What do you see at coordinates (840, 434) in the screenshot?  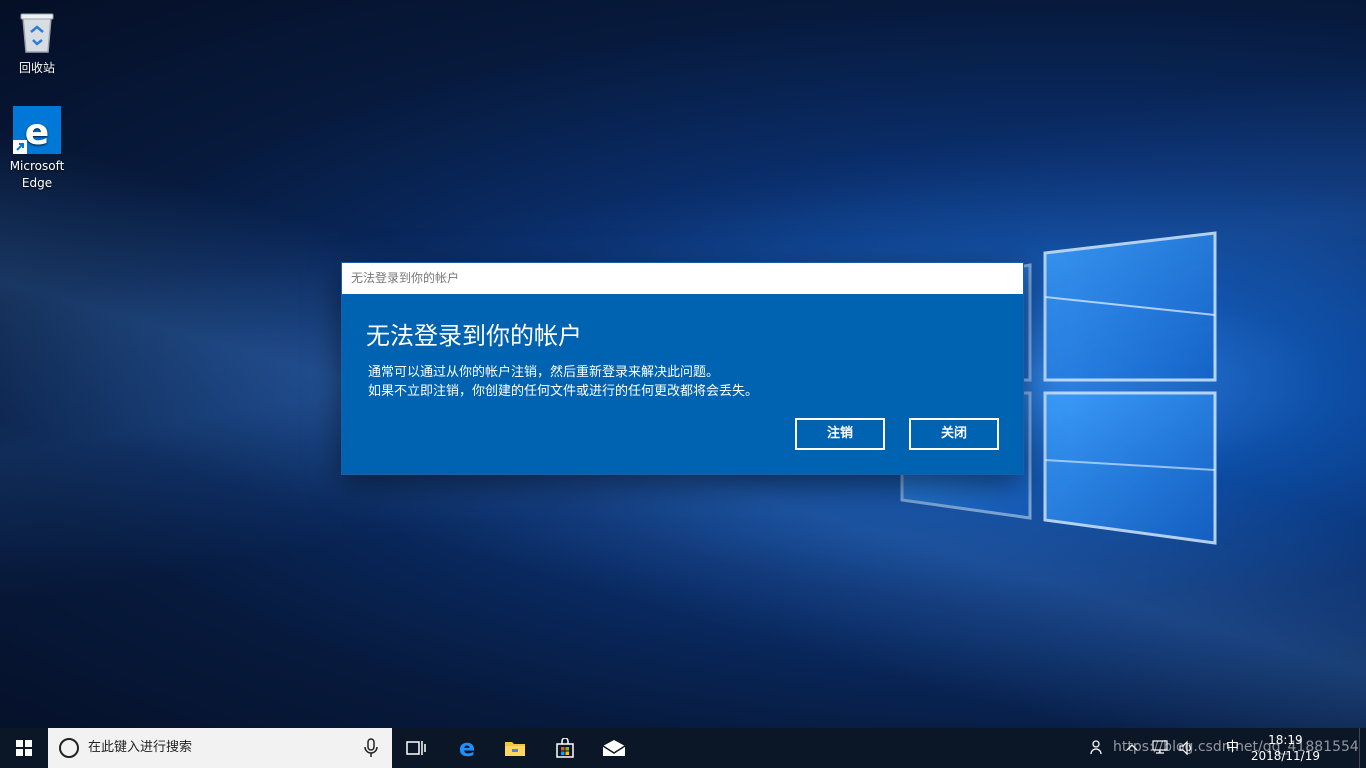 I see `sign-out-button: 注销` at bounding box center [840, 434].